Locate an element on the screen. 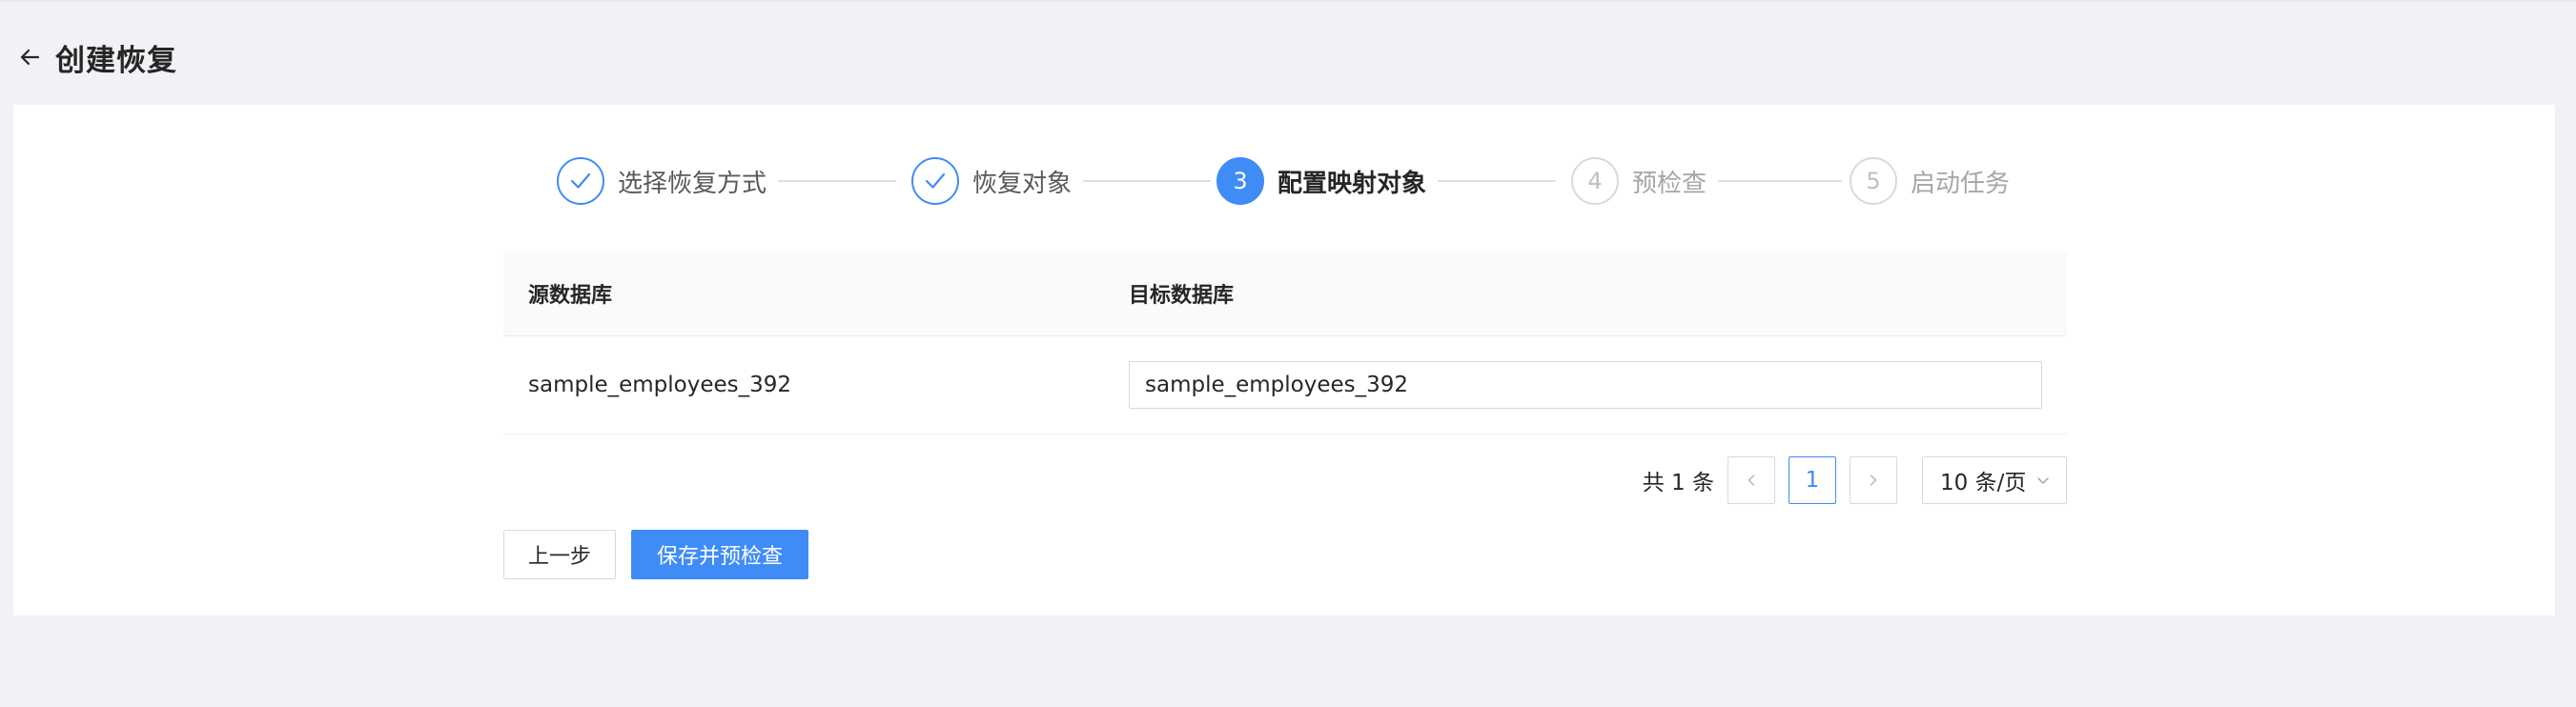  step-start-task: 5 启动任务 is located at coordinates (1930, 181).